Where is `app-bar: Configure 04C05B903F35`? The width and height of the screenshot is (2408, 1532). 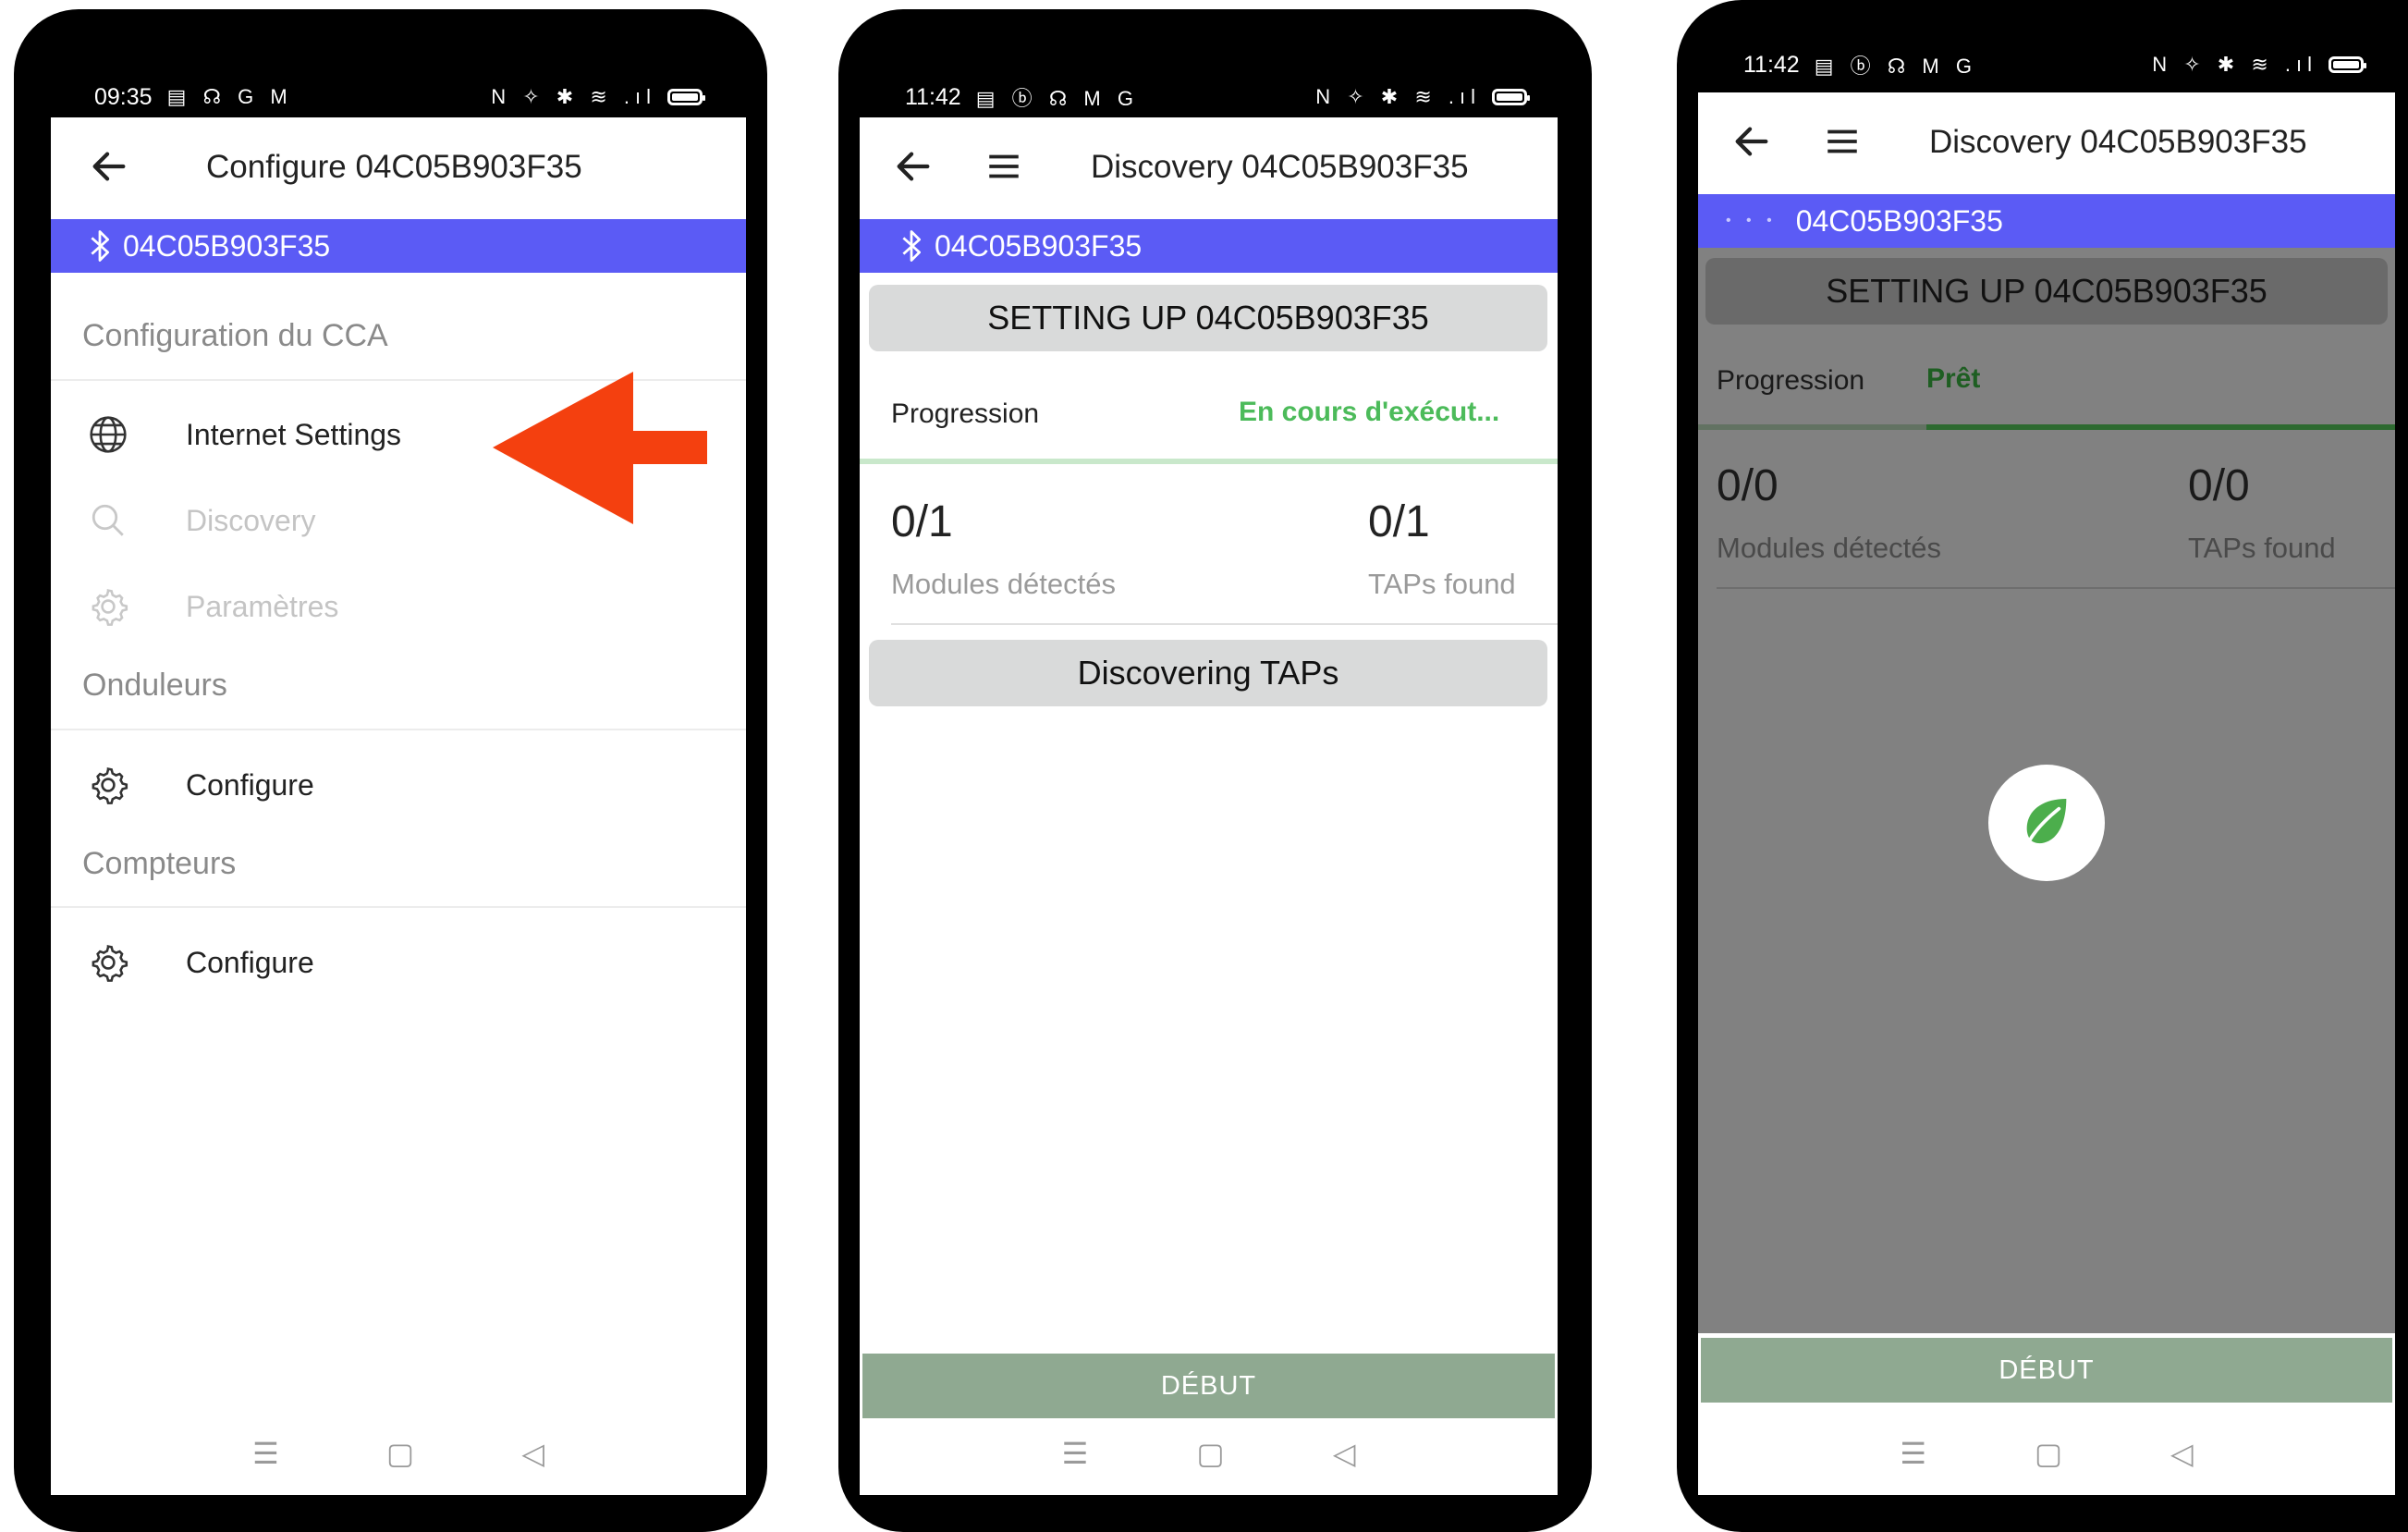
app-bar: Configure 04C05B903F35 is located at coordinates (399, 168).